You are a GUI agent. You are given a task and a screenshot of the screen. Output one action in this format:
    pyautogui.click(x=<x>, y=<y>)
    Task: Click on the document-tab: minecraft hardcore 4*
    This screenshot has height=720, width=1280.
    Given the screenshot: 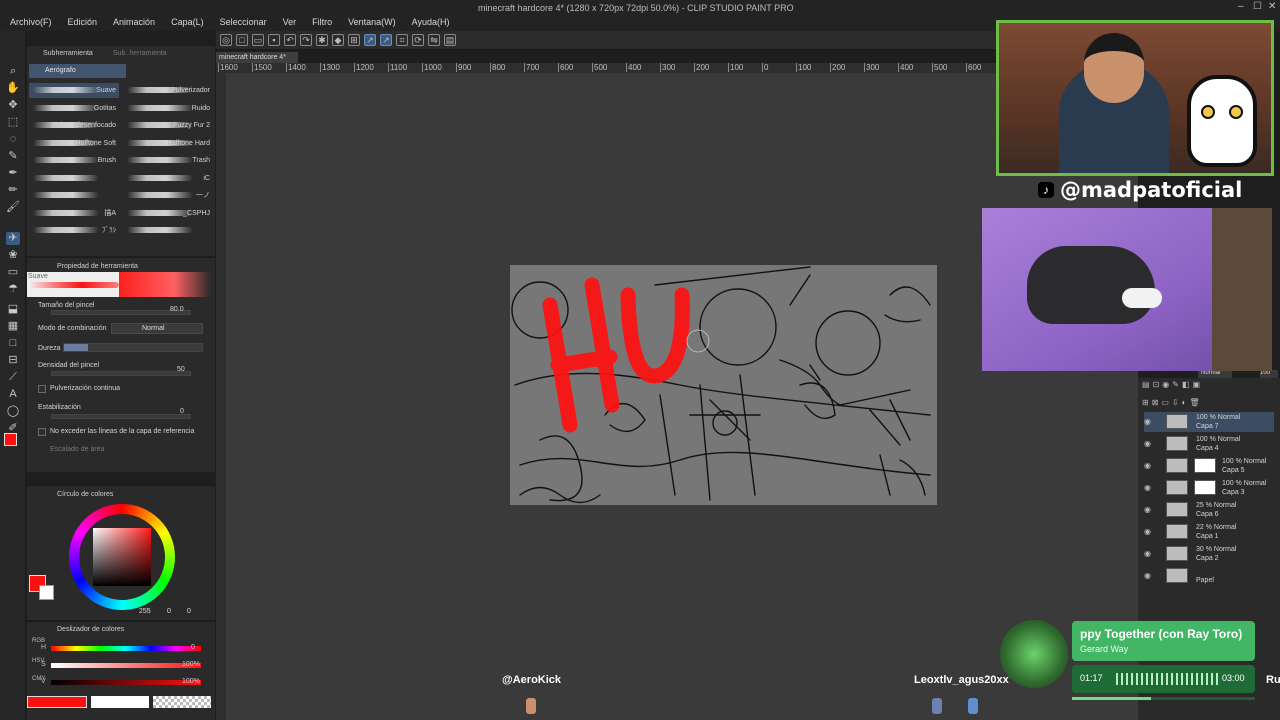 What is the action you would take?
    pyautogui.click(x=257, y=57)
    